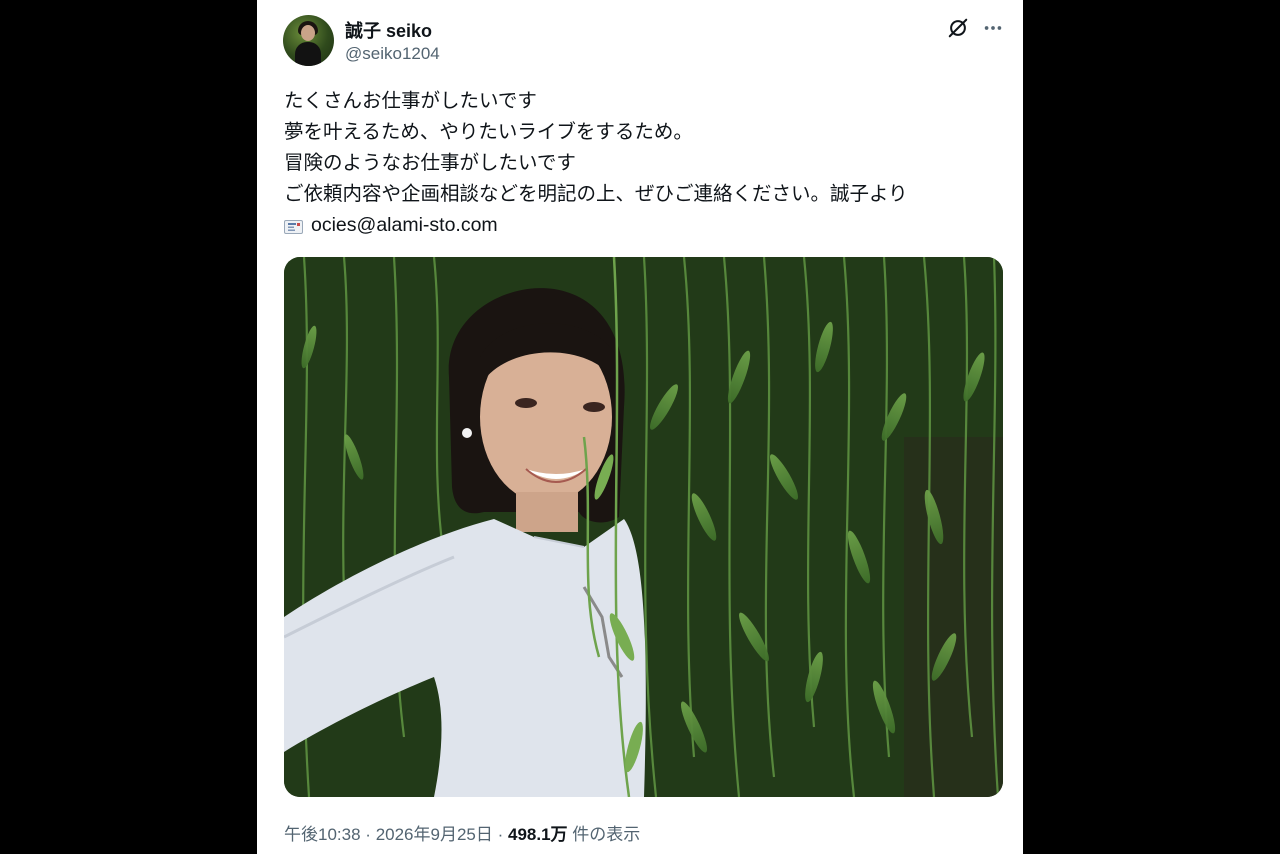  I want to click on view-label: 件の表示, so click(606, 834).